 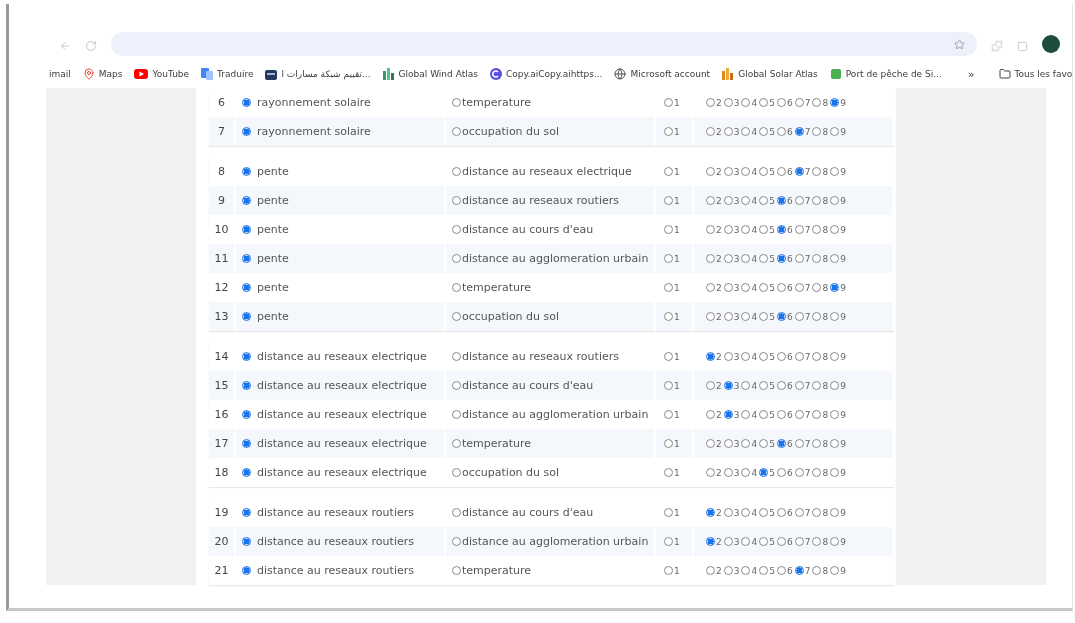 I want to click on square-icon, so click(x=1022, y=46).